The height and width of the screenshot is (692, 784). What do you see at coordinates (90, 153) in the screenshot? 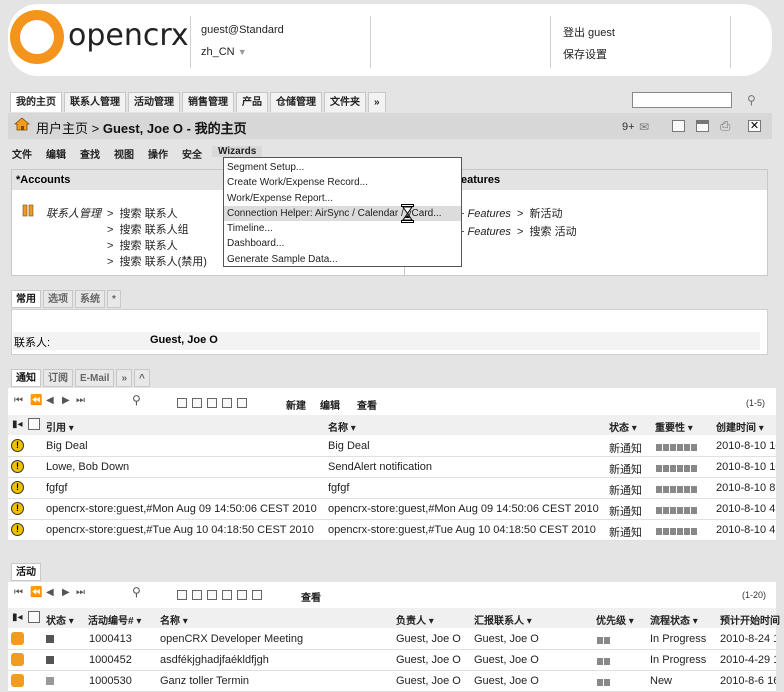
I see `menu-find: 查找` at bounding box center [90, 153].